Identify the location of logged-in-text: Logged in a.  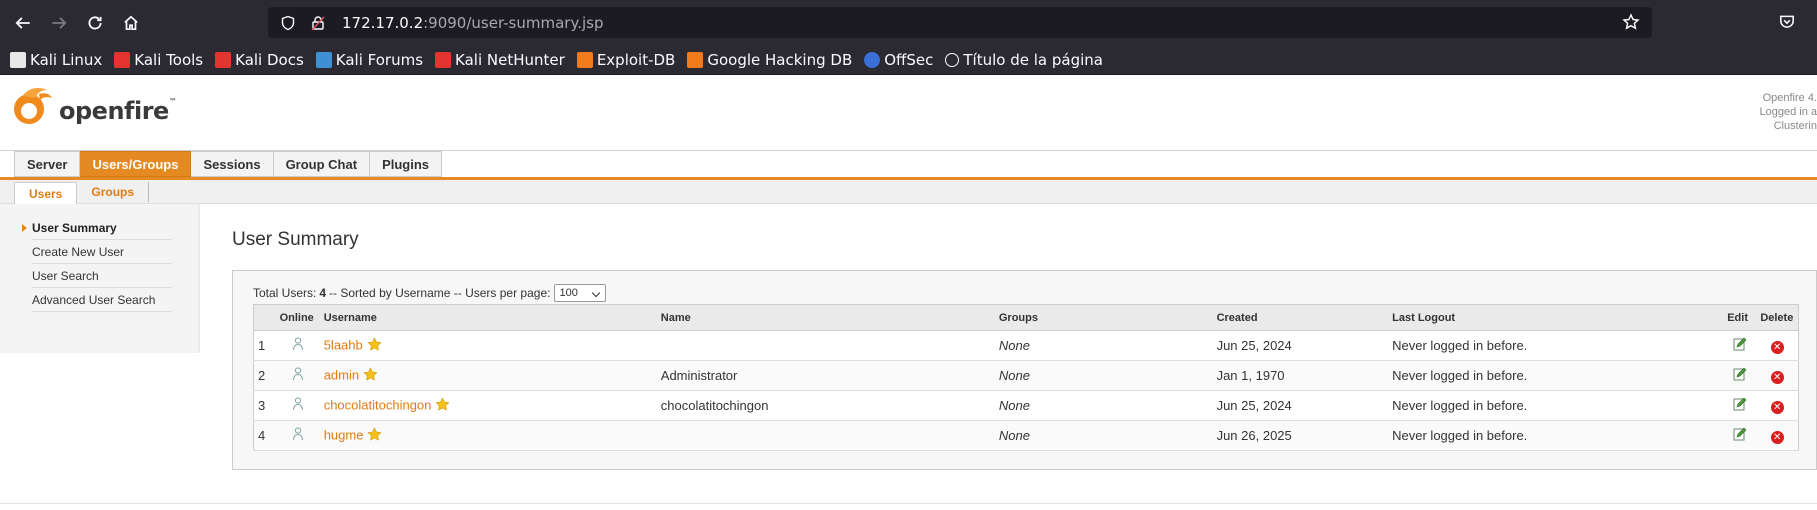
(1788, 112).